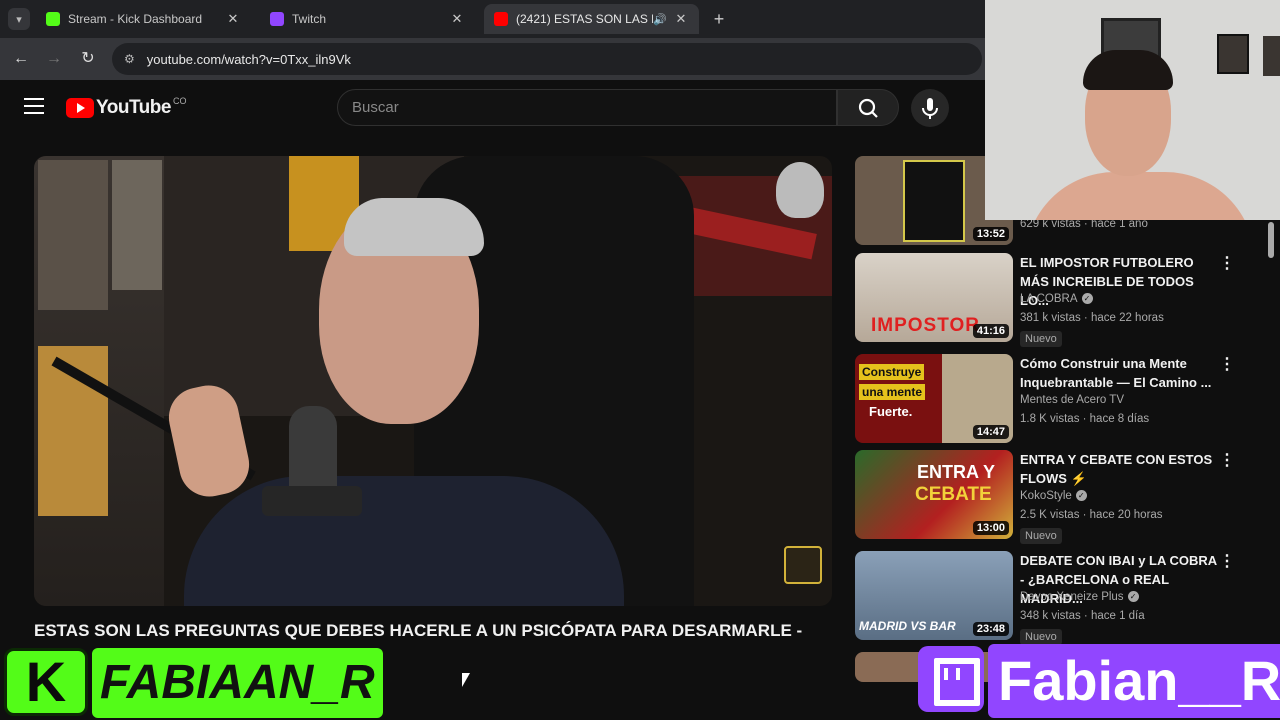 This screenshot has width=1280, height=720. I want to click on webcam-overlay, so click(1132, 110).